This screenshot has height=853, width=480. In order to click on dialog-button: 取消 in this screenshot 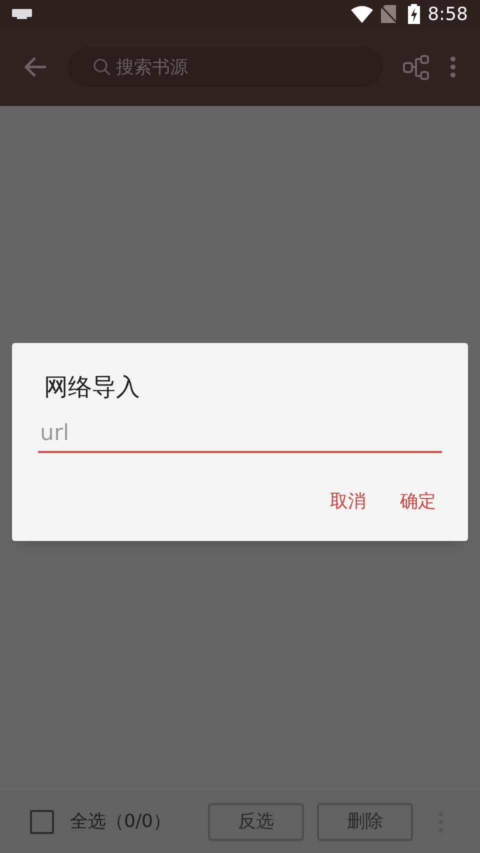, I will do `click(348, 501)`.